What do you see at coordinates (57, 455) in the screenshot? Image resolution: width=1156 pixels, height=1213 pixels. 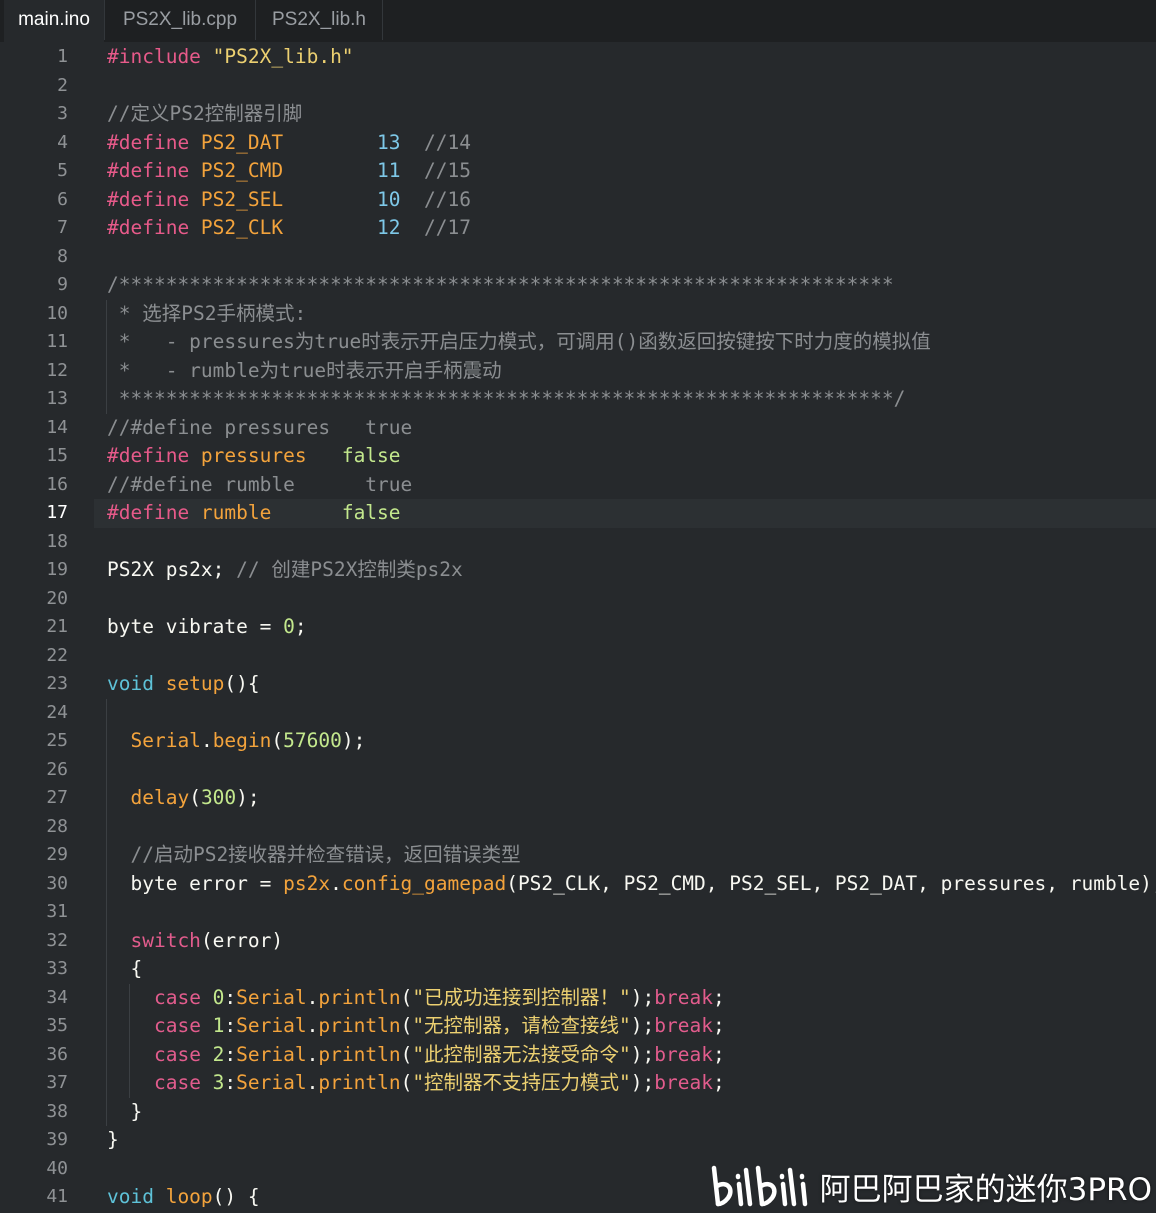 I see `line-number: 15` at bounding box center [57, 455].